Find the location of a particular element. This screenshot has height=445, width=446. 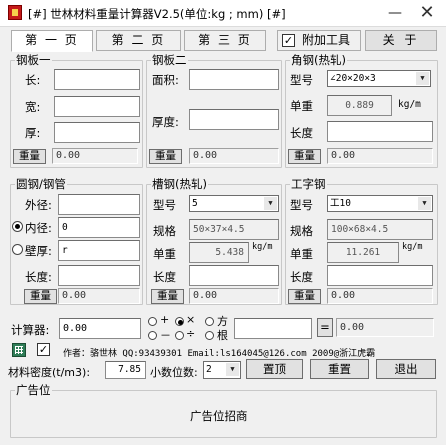

attach-tools-toggle: ✓ 附加工具 is located at coordinates (319, 40).